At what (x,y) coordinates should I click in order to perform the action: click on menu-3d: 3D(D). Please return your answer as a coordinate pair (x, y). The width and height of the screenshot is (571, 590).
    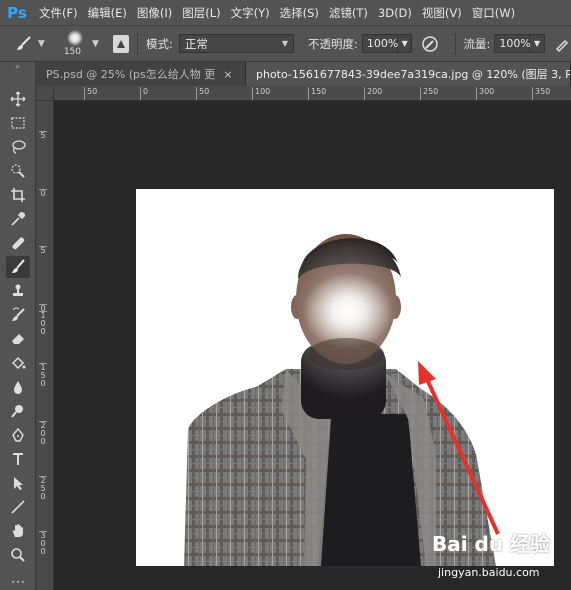
    Looking at the image, I should click on (395, 13).